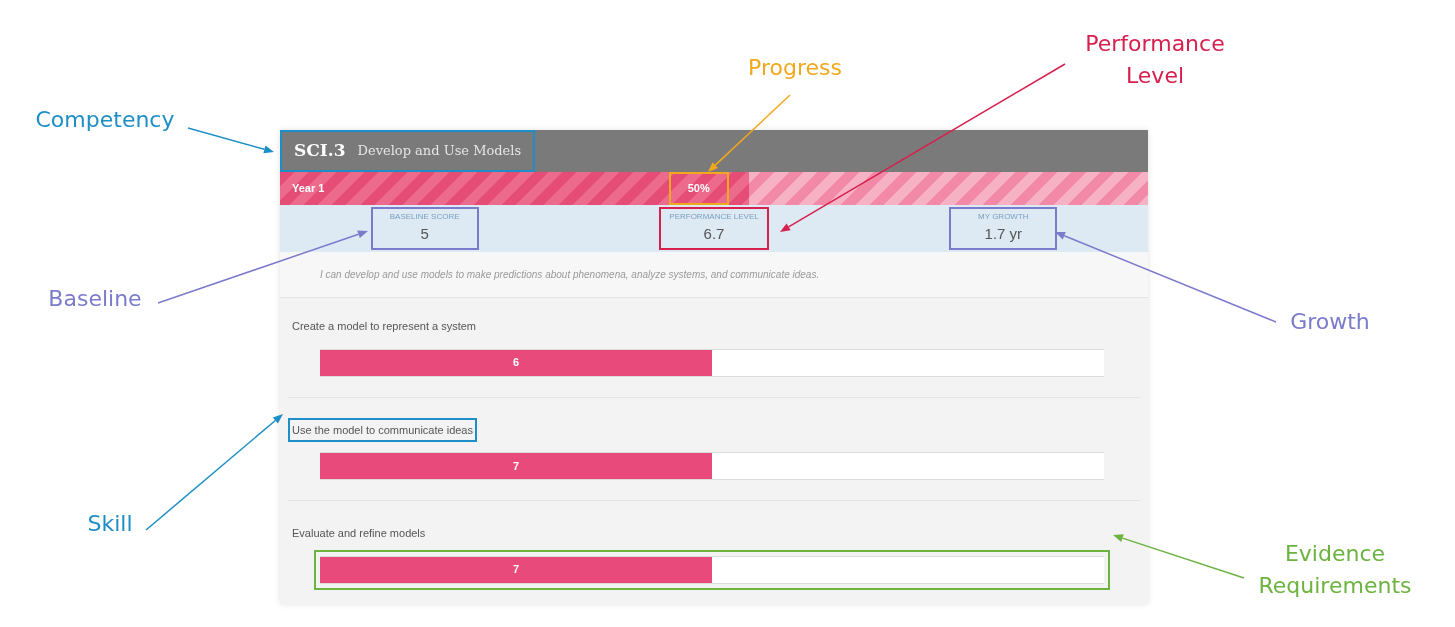  What do you see at coordinates (1155, 60) in the screenshot?
I see `callout-label: Performance Level` at bounding box center [1155, 60].